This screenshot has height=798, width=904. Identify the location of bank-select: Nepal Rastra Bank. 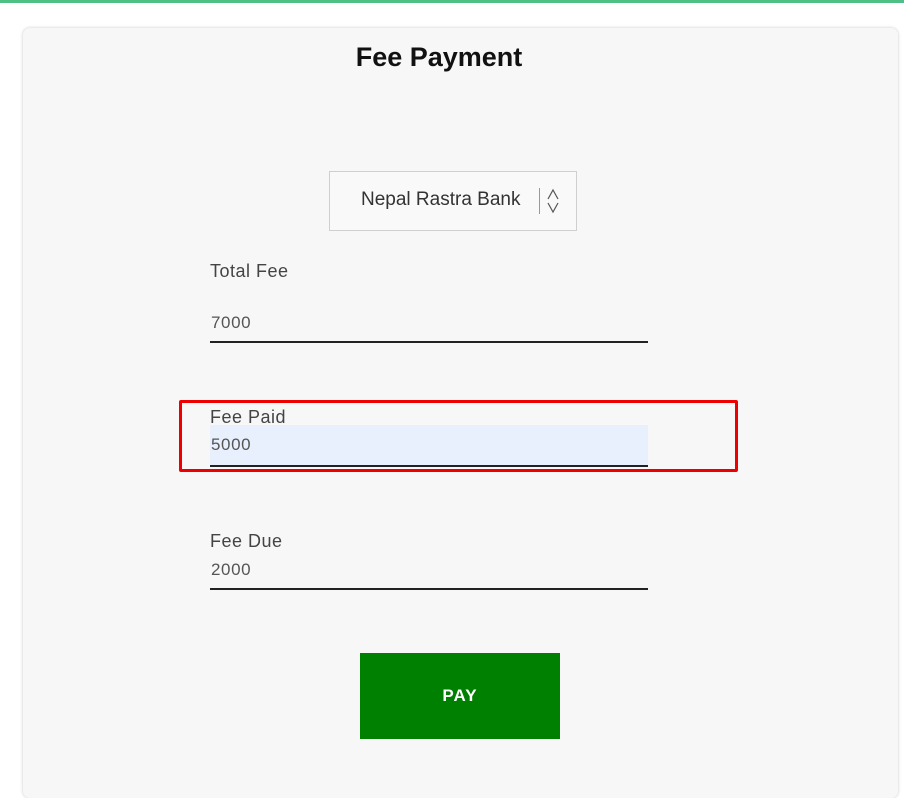
(453, 201).